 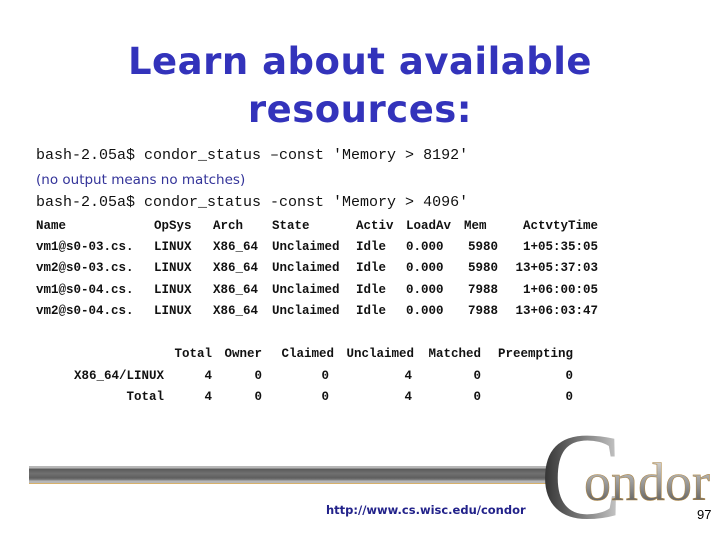 I want to click on header-name: Name, so click(x=51, y=226).